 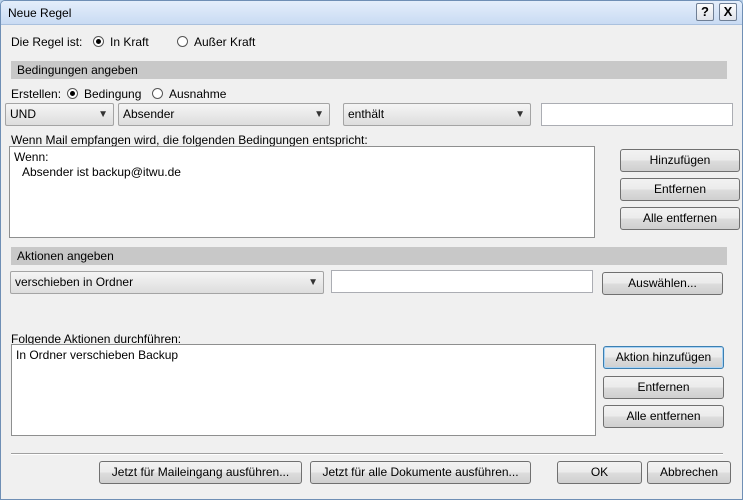 I want to click on radio-bedingung, so click(x=72, y=93).